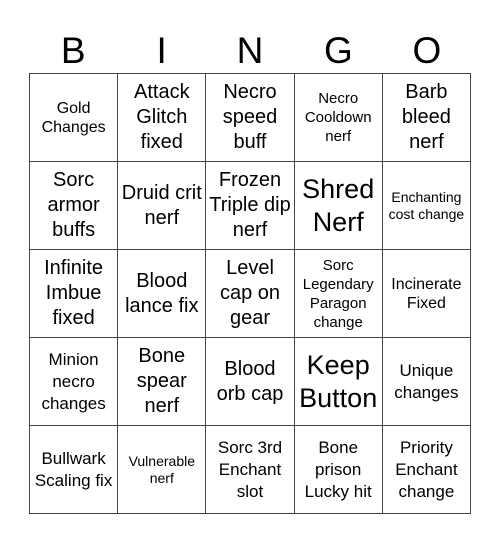 This screenshot has width=500, height=544. What do you see at coordinates (338, 470) in the screenshot?
I see `bingo-cell: Bone prison Lucky hit` at bounding box center [338, 470].